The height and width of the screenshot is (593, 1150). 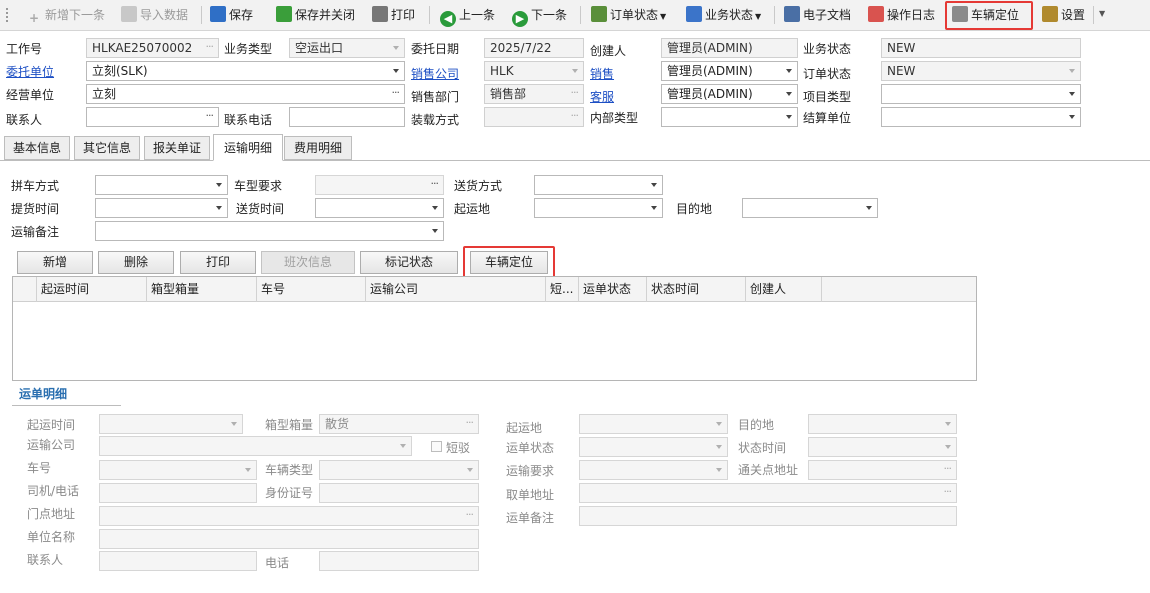 I want to click on destination-select, so click(x=810, y=208).